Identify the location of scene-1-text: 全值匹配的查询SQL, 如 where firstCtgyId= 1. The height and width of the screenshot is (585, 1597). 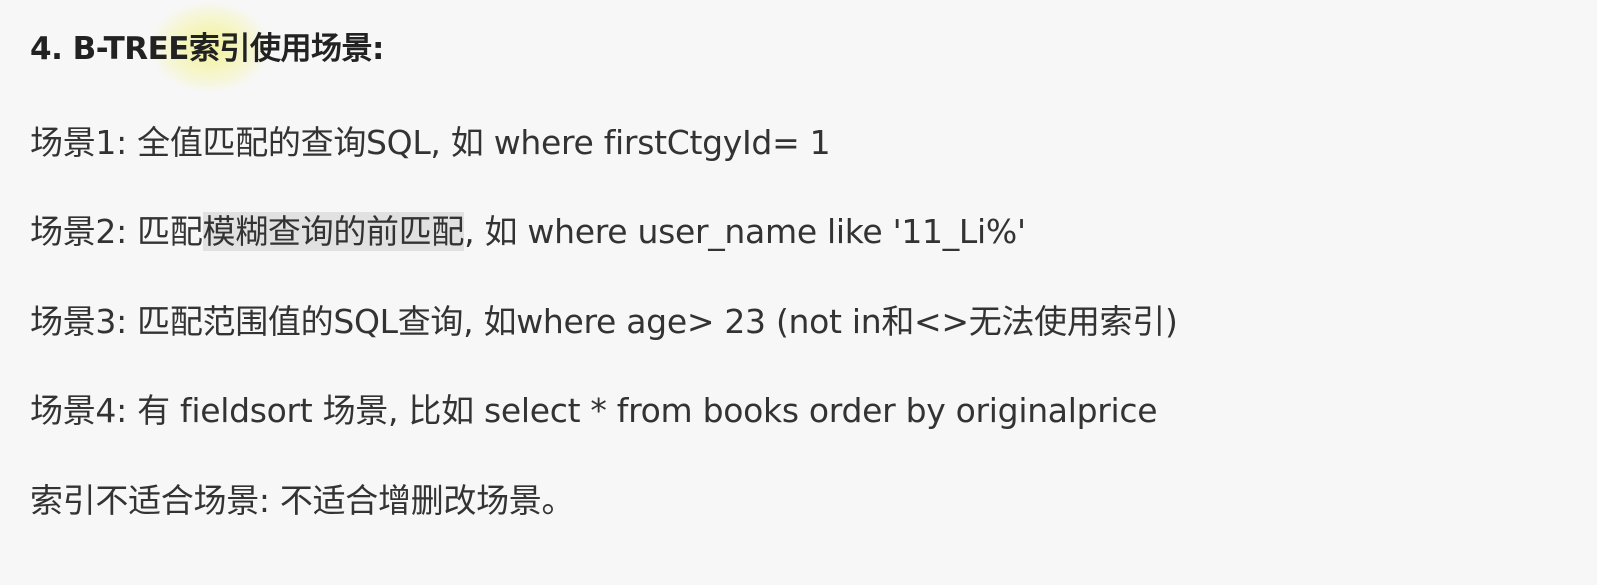
(484, 142).